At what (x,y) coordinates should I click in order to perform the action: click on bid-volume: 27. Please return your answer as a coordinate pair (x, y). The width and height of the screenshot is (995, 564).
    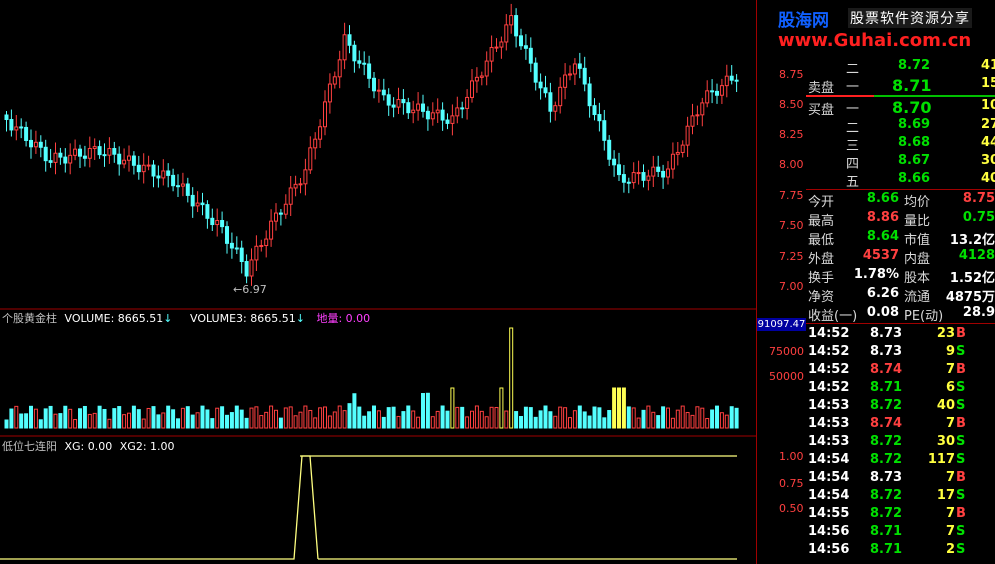
    Looking at the image, I should click on (988, 124).